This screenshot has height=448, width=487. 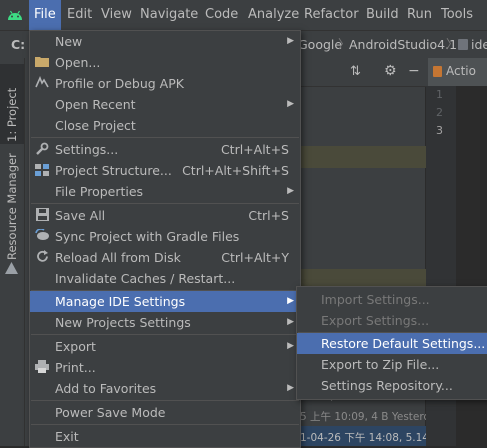 What do you see at coordinates (42, 83) in the screenshot?
I see `profile-apk-icon` at bounding box center [42, 83].